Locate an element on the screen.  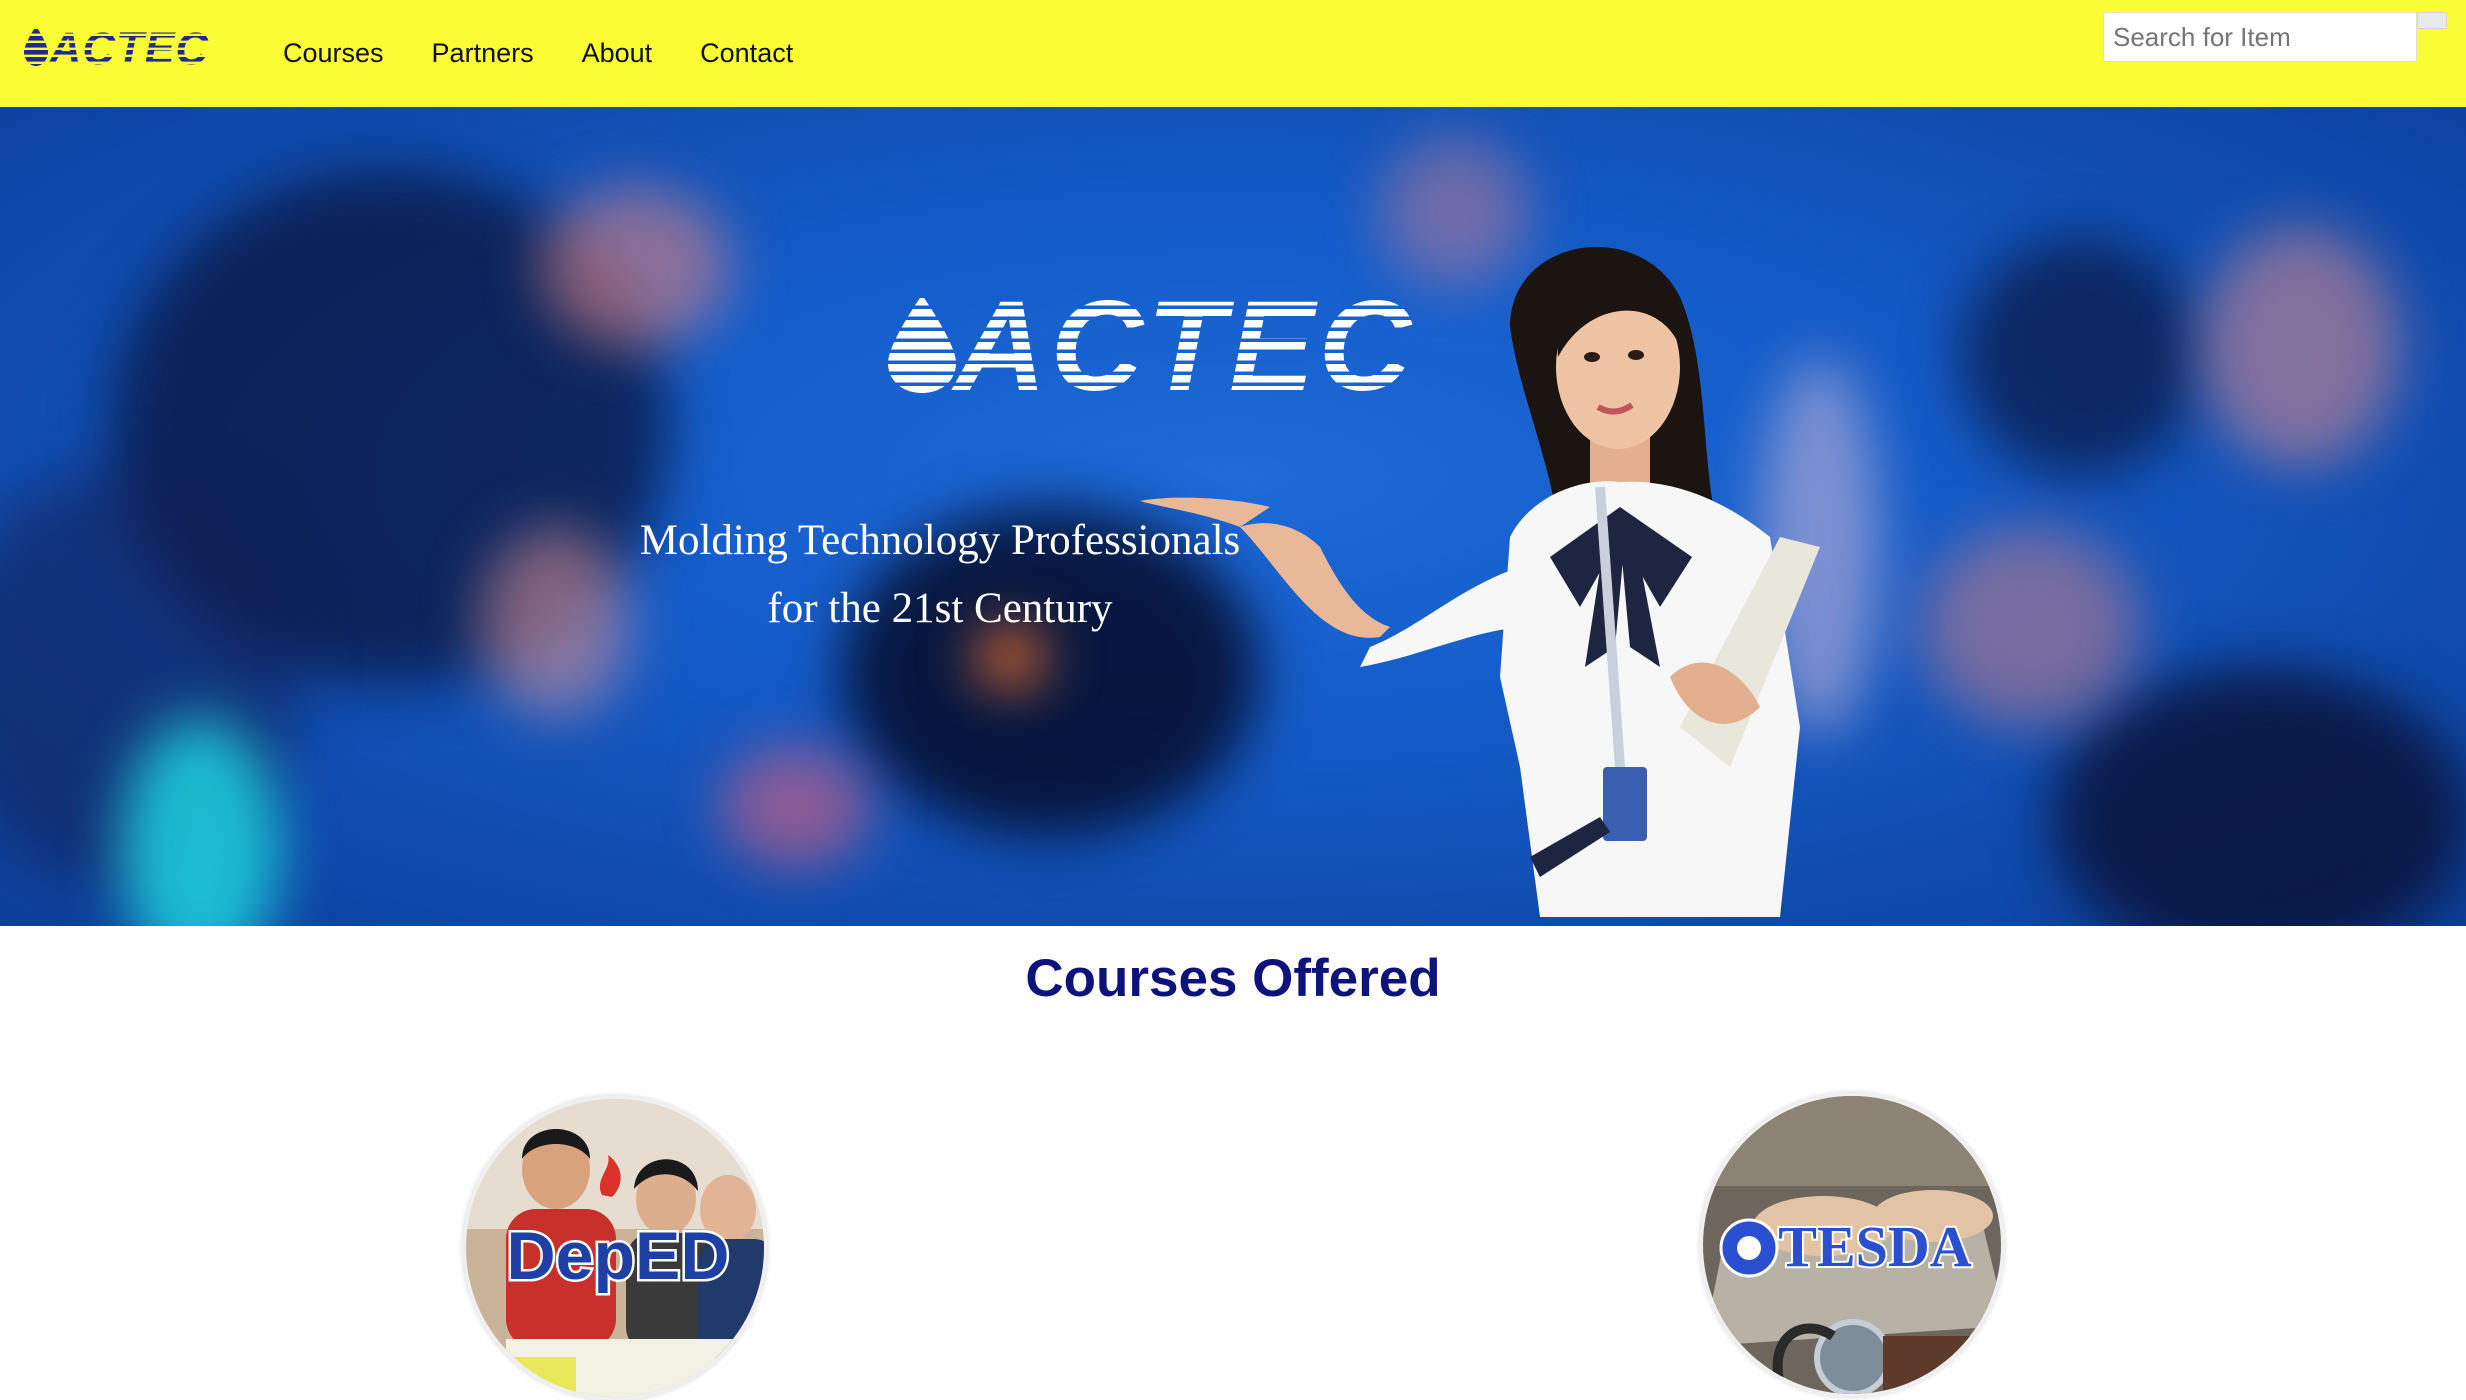
main-nav: Courses Partners About Contact is located at coordinates (562, 53).